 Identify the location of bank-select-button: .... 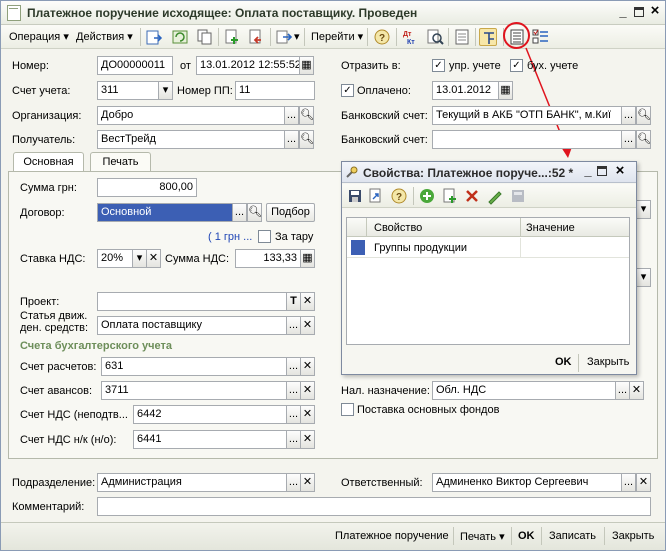
(628, 115).